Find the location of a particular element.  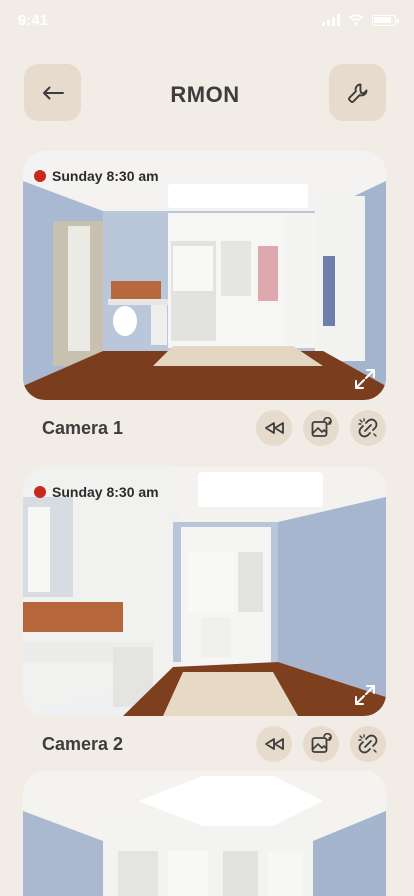

camera-feed-image is located at coordinates (204, 833).